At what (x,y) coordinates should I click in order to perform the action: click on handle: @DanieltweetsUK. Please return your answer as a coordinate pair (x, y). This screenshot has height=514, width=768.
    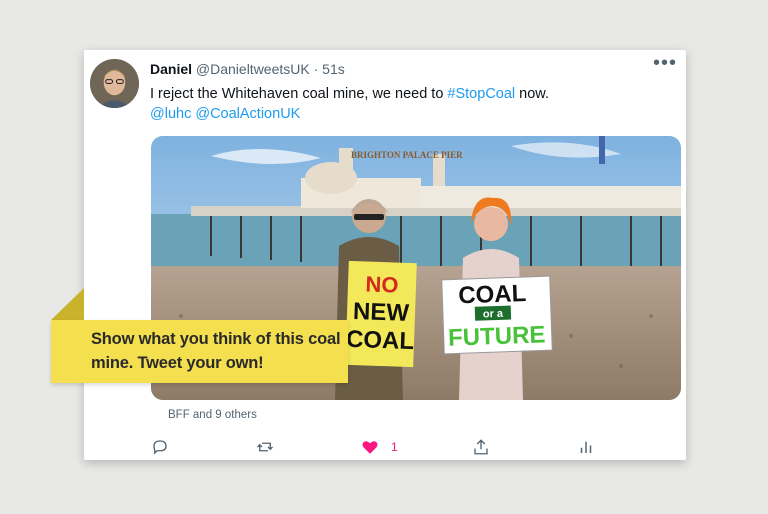
    Looking at the image, I should click on (253, 69).